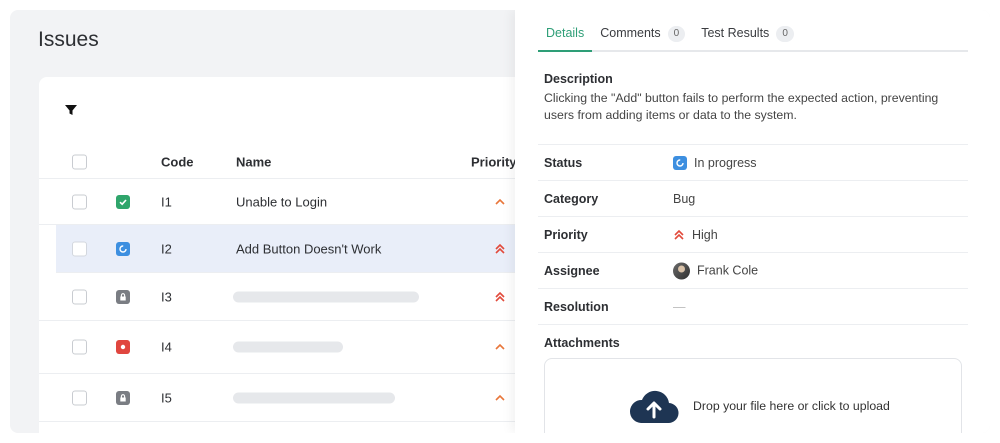 The width and height of the screenshot is (1000, 443). Describe the element at coordinates (571, 198) in the screenshot. I see `field-label: Category` at that location.